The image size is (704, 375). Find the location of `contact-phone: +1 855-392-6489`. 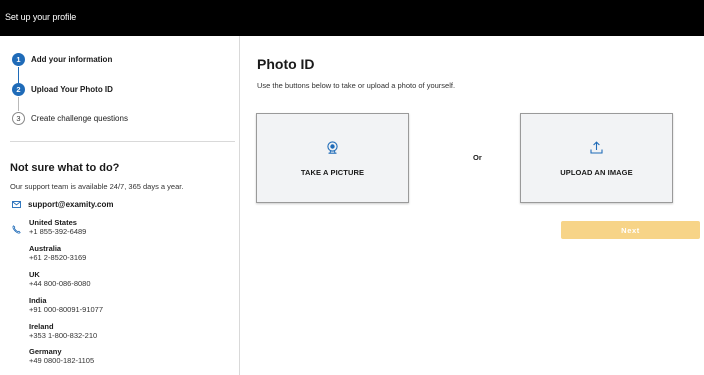

contact-phone: +1 855-392-6489 is located at coordinates (57, 232).